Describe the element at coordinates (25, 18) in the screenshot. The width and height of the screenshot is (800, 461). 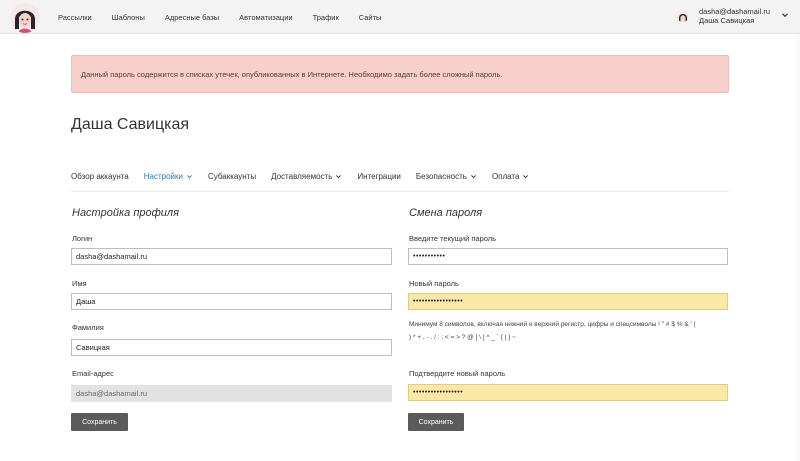
I see `logo-avatar-icon` at that location.